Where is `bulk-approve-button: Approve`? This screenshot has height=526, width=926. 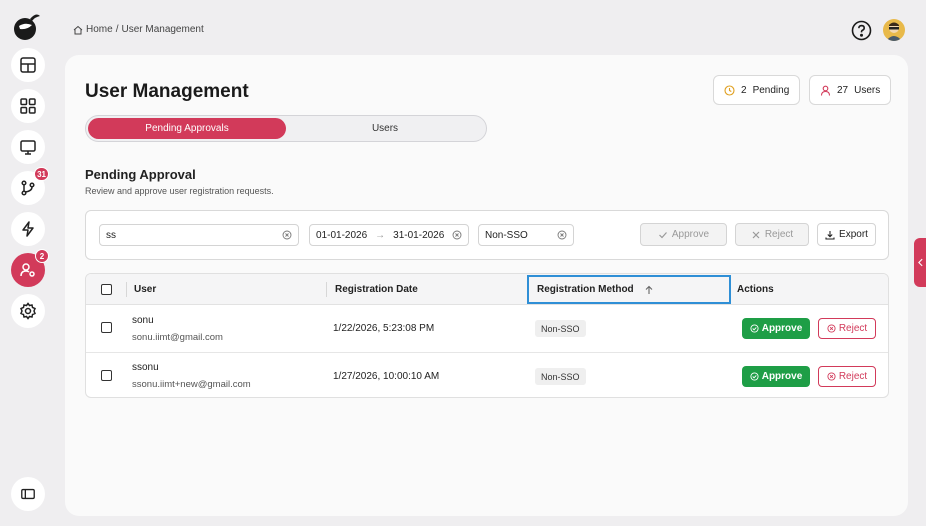
bulk-approve-button: Approve is located at coordinates (683, 234).